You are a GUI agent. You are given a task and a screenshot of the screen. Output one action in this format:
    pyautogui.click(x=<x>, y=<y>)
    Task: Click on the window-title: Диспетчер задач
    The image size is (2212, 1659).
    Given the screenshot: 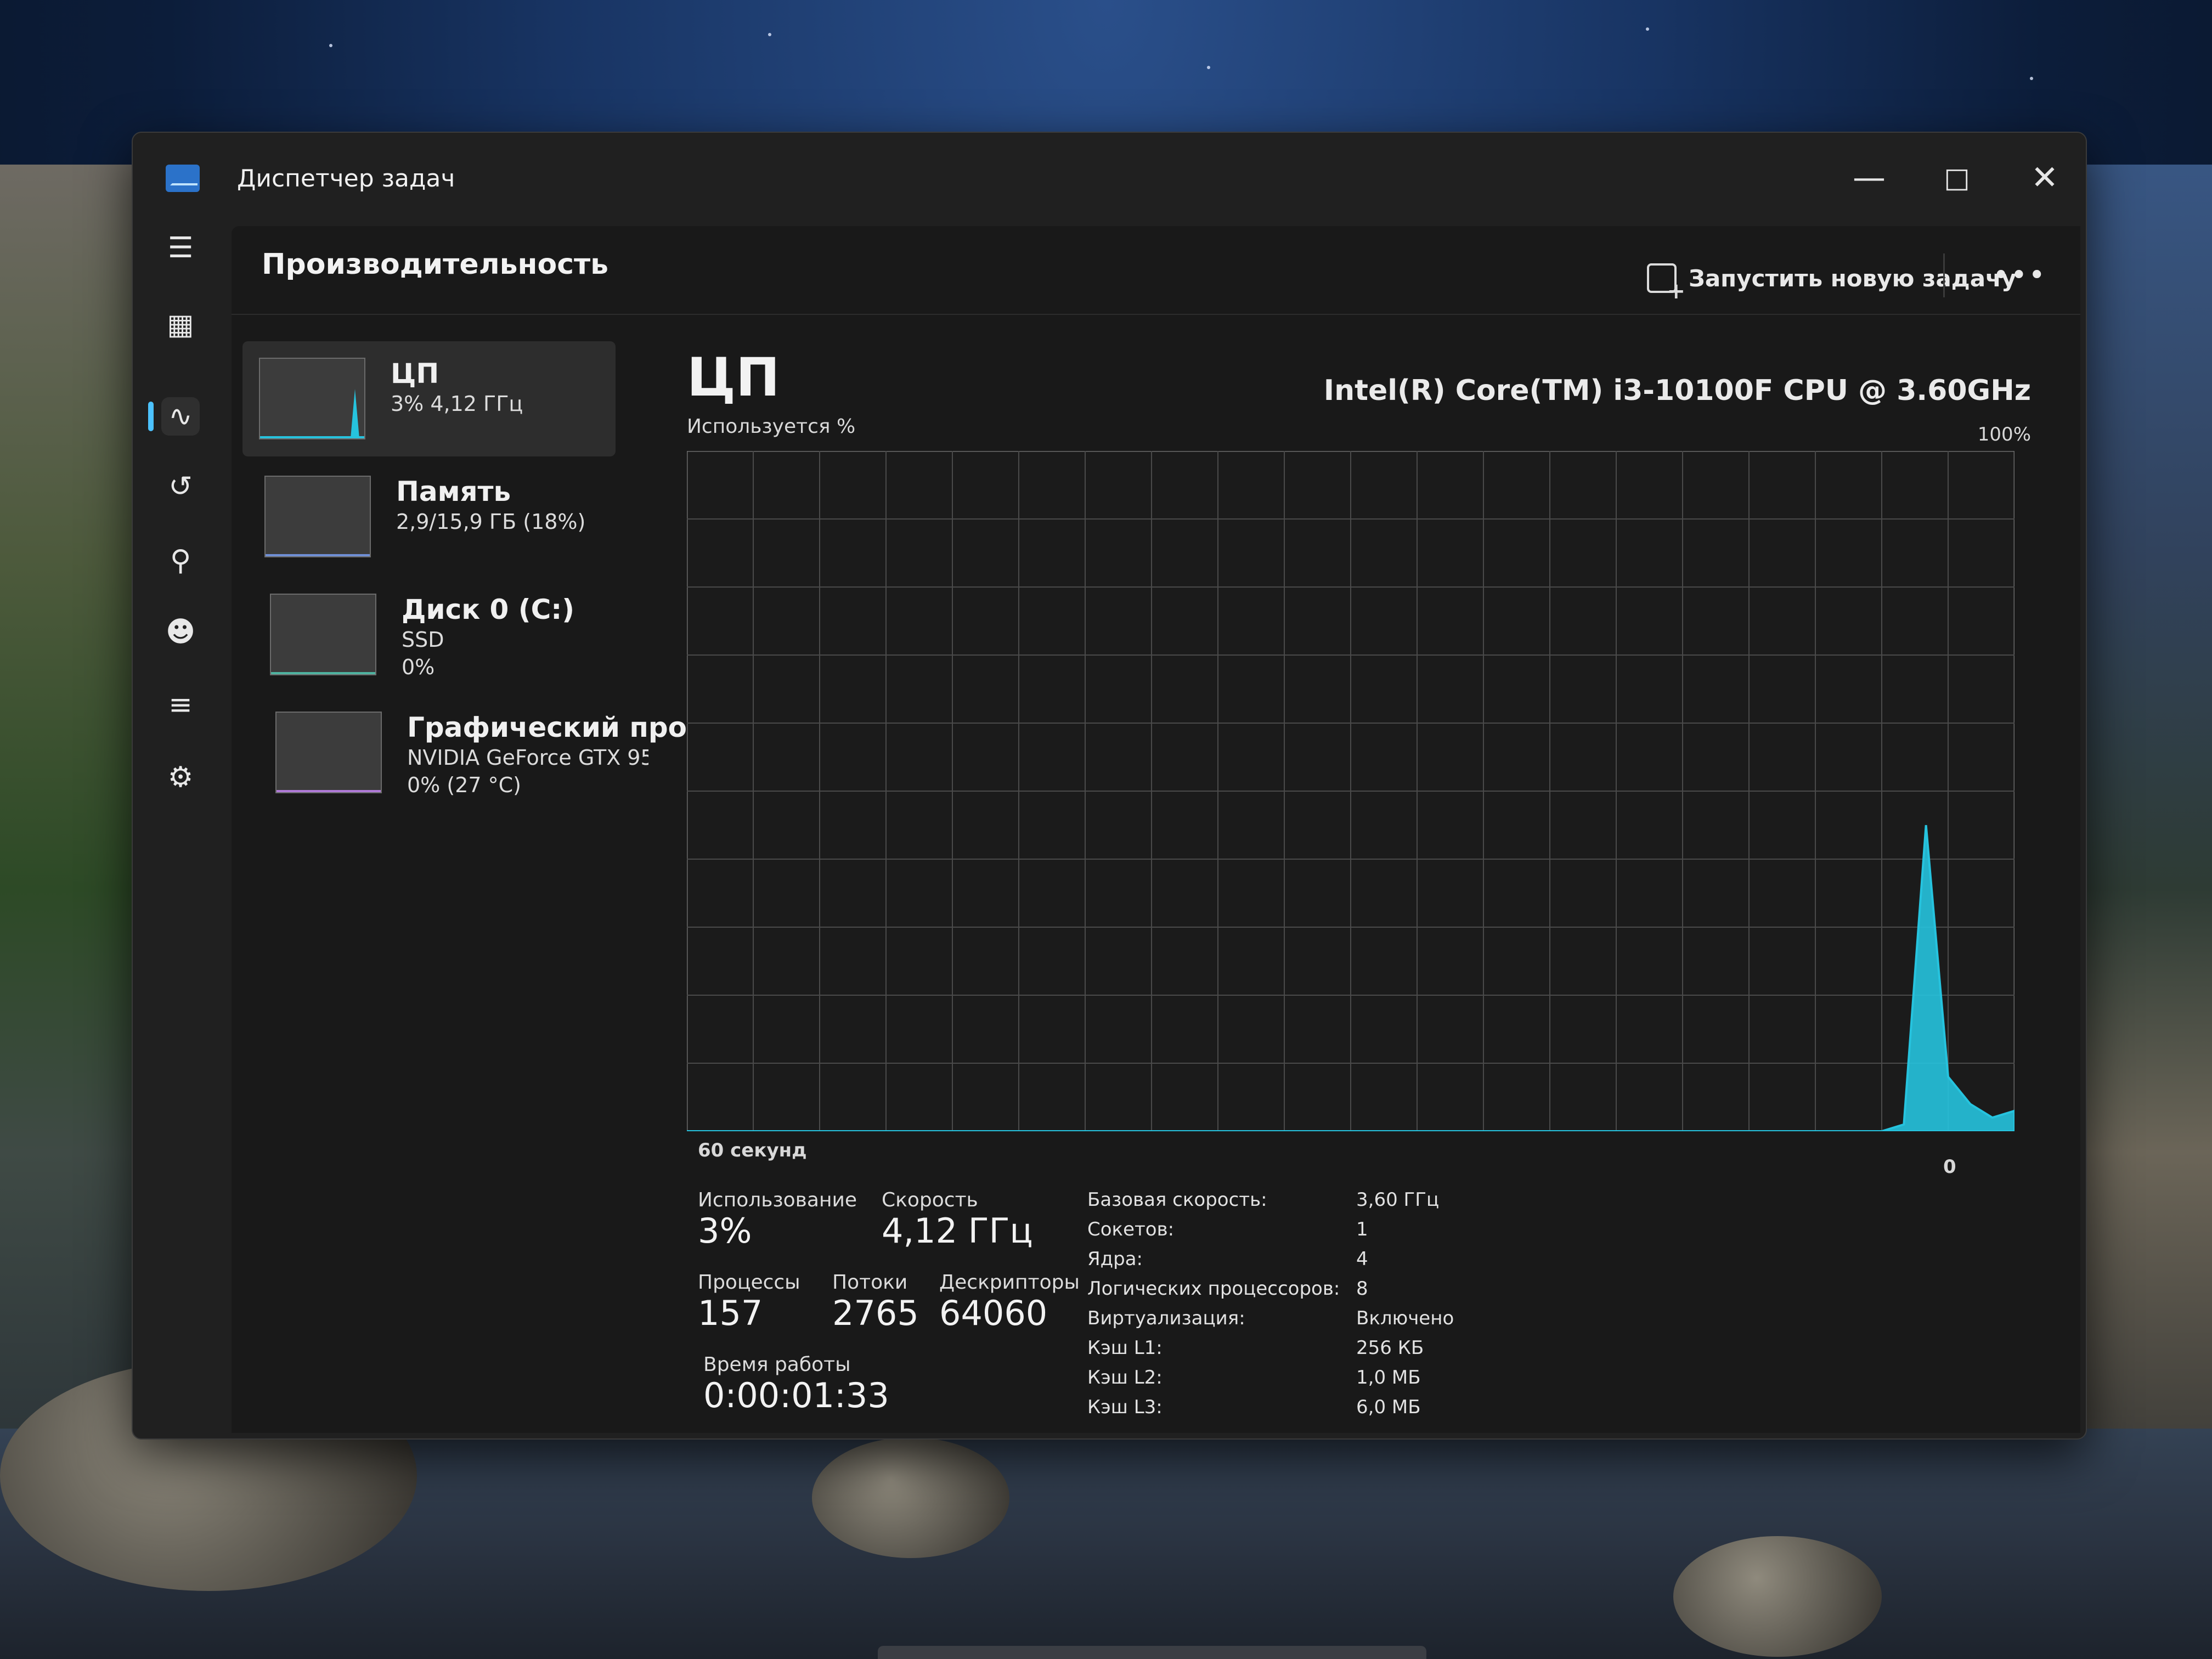 What is the action you would take?
    pyautogui.click(x=346, y=179)
    